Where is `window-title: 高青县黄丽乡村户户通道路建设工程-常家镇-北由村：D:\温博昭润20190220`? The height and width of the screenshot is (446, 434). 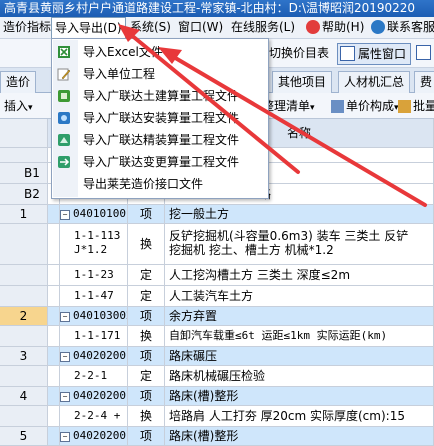 window-title: 高青县黄丽乡村户户通道路建设工程-常家镇-北由村：D:\温博昭润20190220 is located at coordinates (210, 8).